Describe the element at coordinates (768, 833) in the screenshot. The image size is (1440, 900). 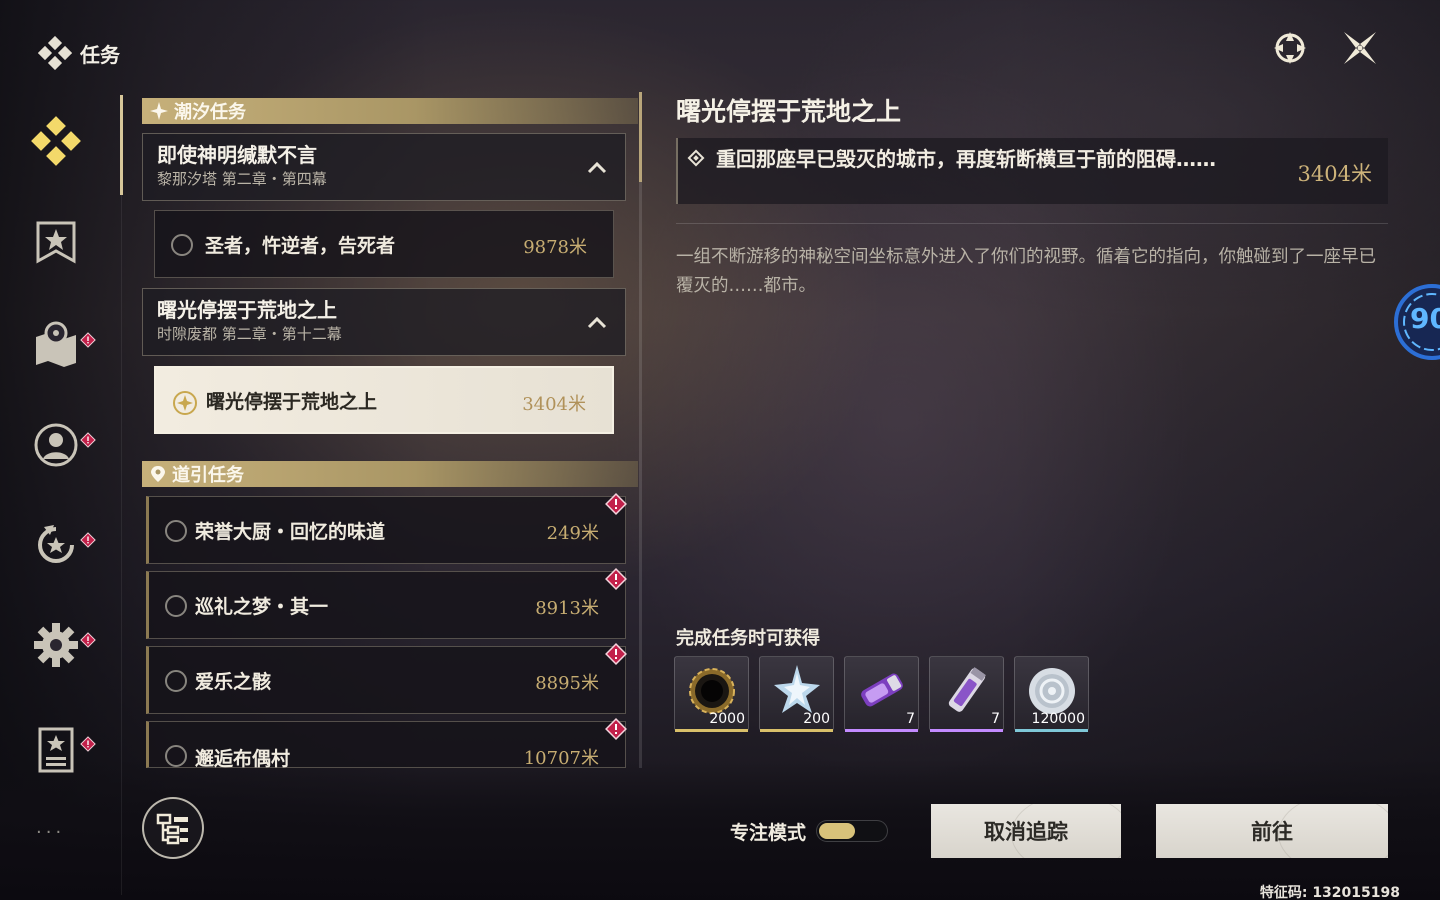
I see `focus-mode-label: 专注模式` at that location.